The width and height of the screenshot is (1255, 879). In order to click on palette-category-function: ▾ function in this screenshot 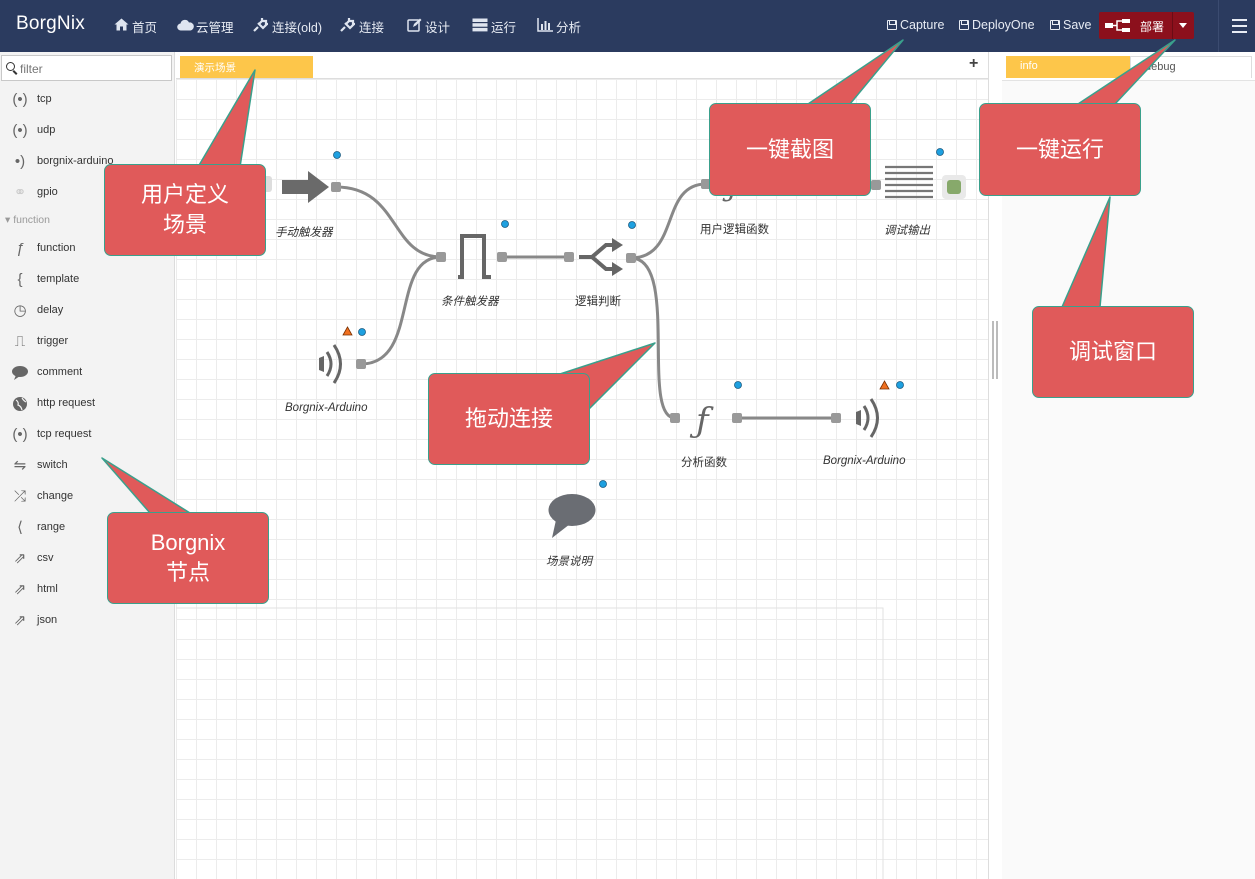, I will do `click(27, 220)`.